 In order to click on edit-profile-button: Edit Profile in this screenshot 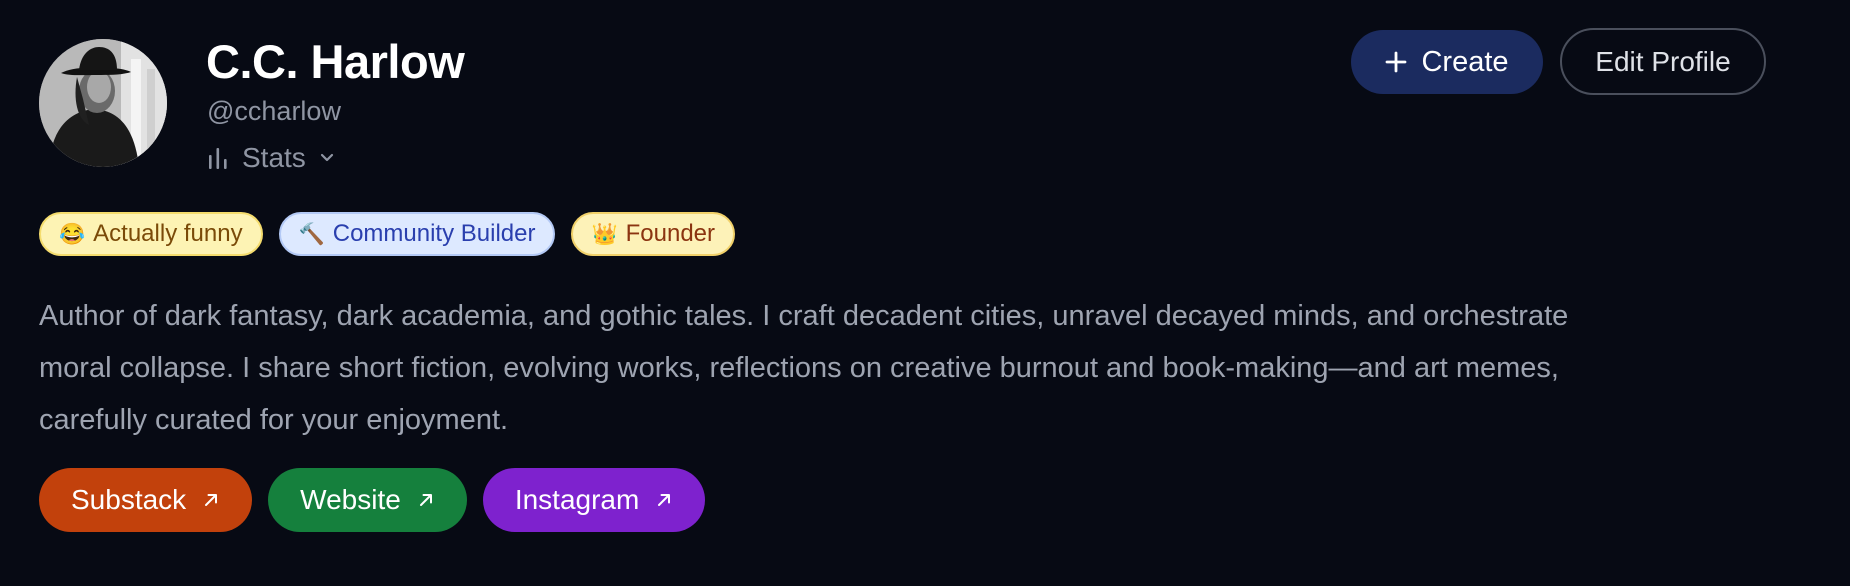, I will do `click(1663, 61)`.